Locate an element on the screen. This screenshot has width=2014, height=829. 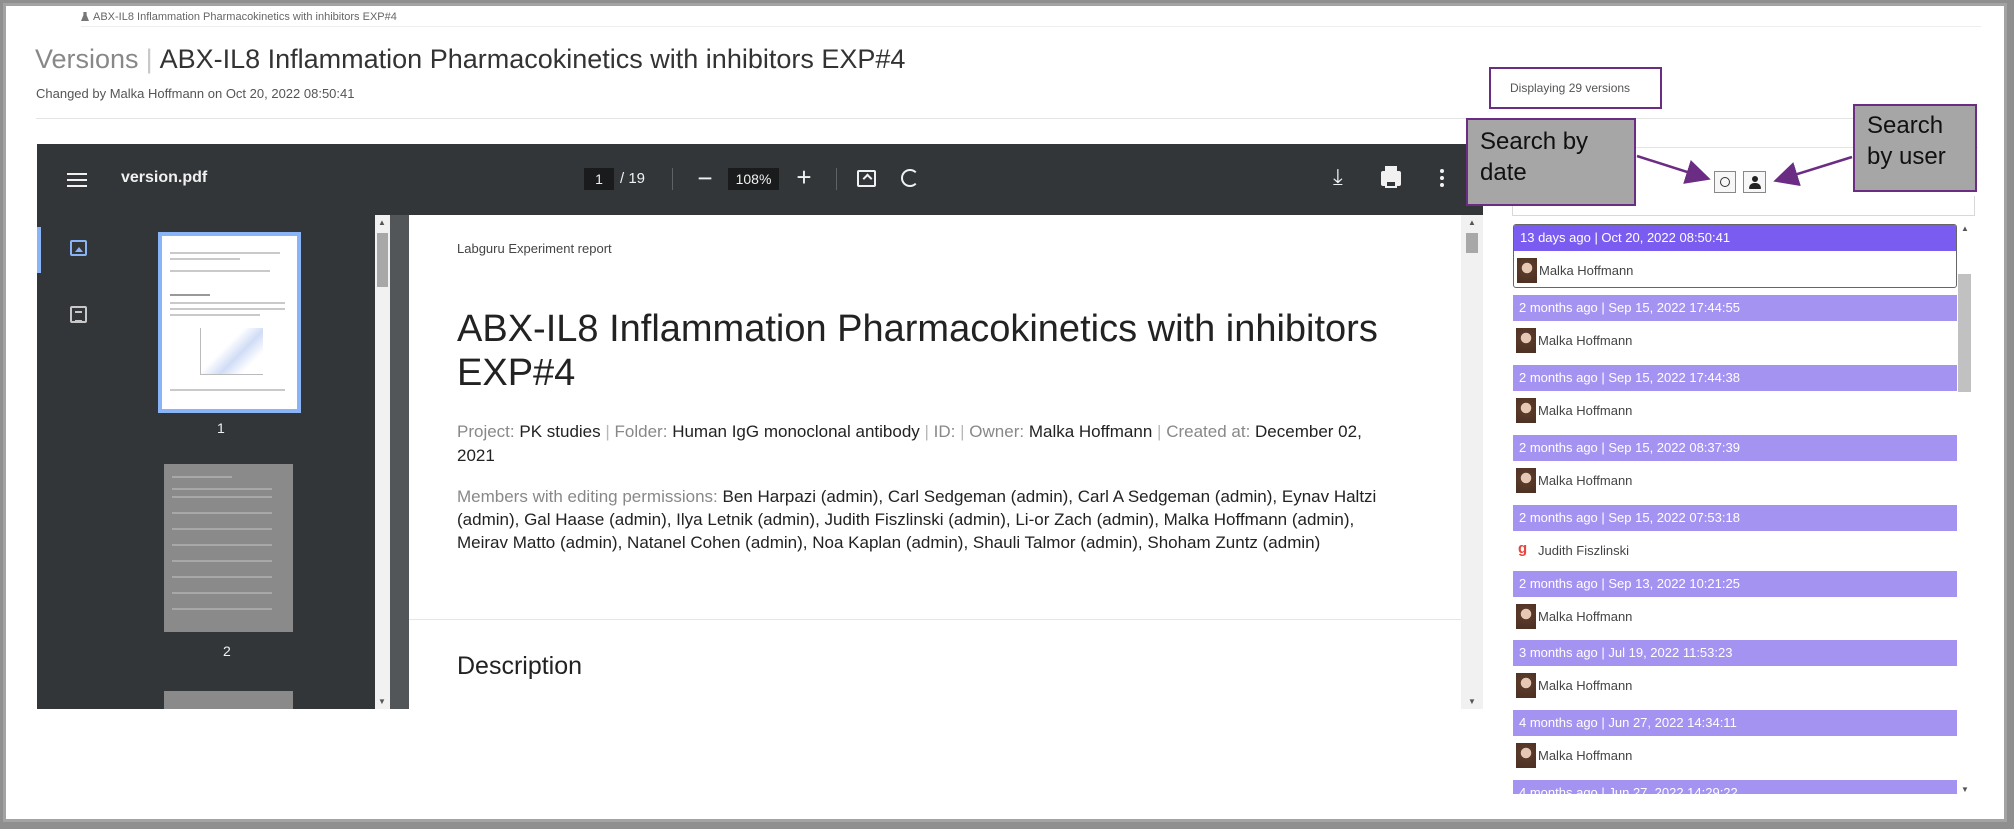
annotation-arrows is located at coordinates (1744, 170).